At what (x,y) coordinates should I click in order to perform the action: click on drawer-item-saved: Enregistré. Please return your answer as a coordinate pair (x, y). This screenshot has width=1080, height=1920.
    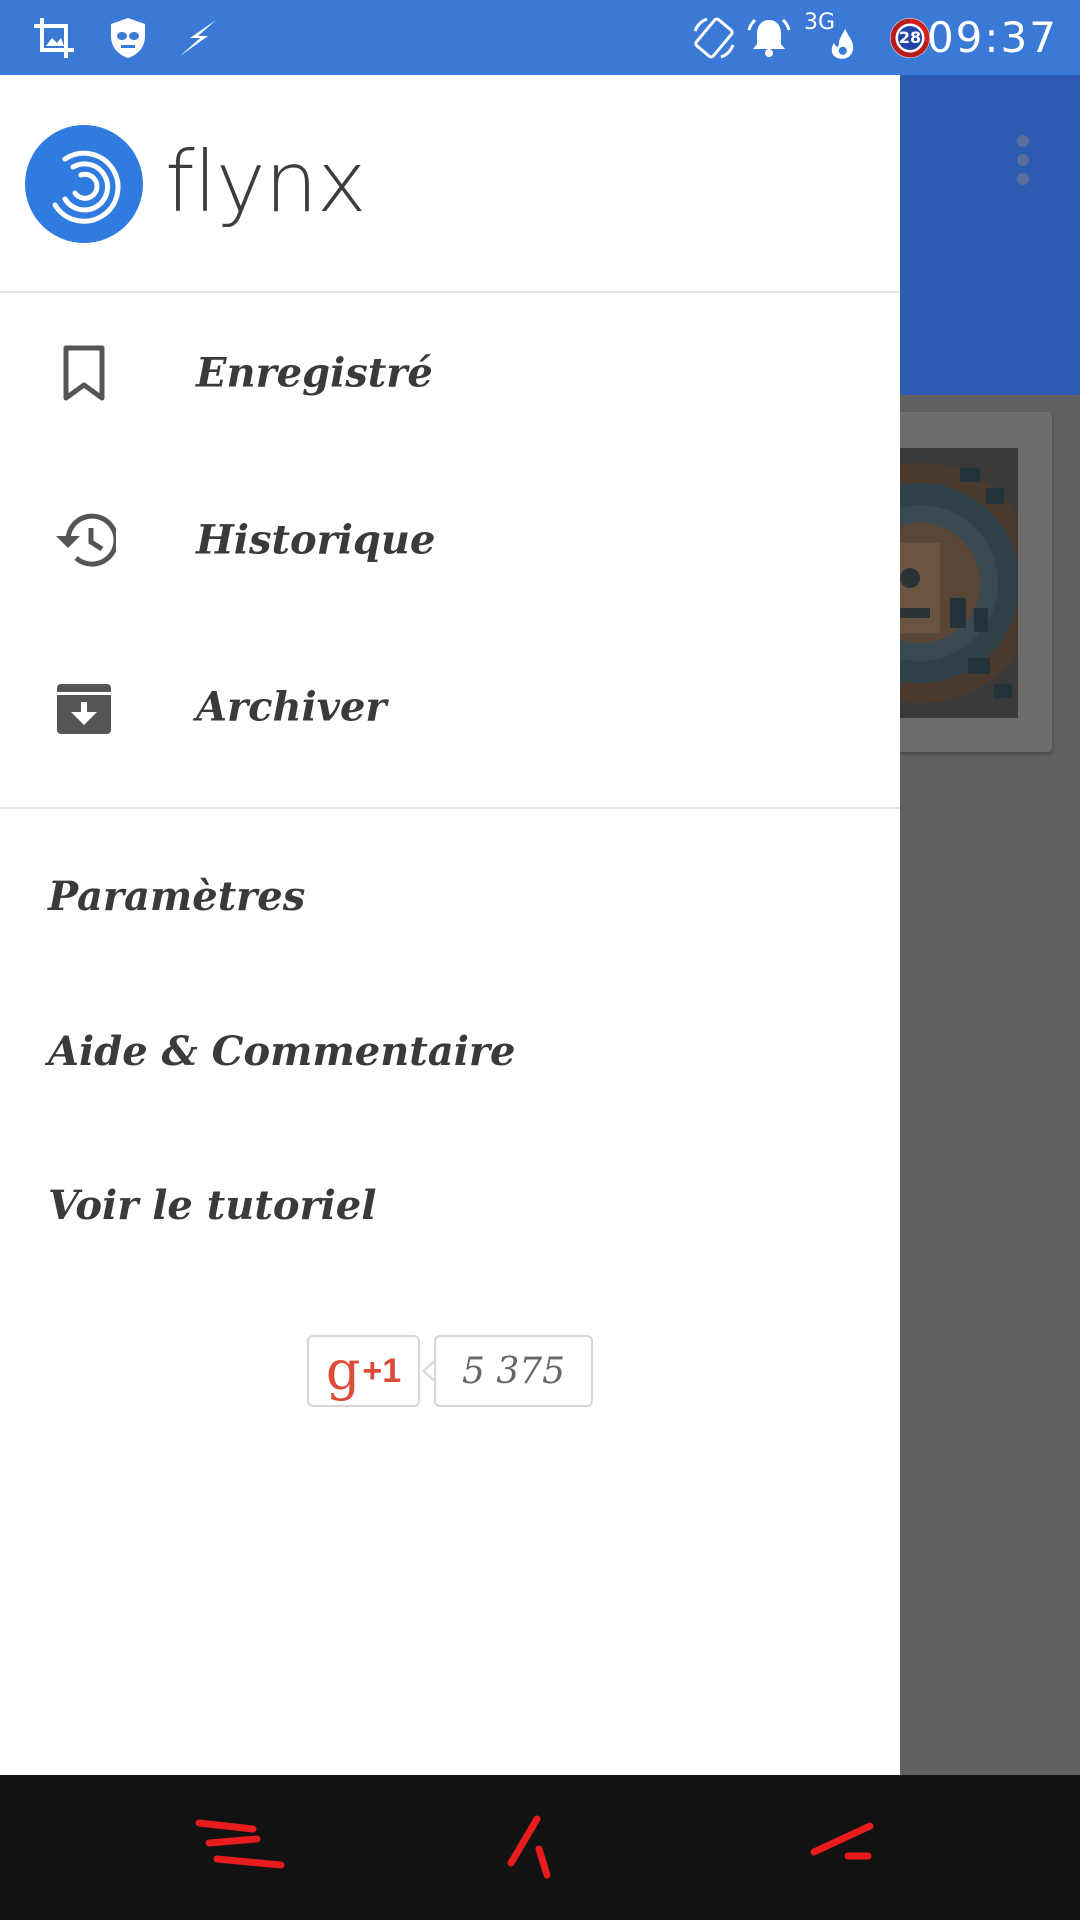
    Looking at the image, I should click on (450, 373).